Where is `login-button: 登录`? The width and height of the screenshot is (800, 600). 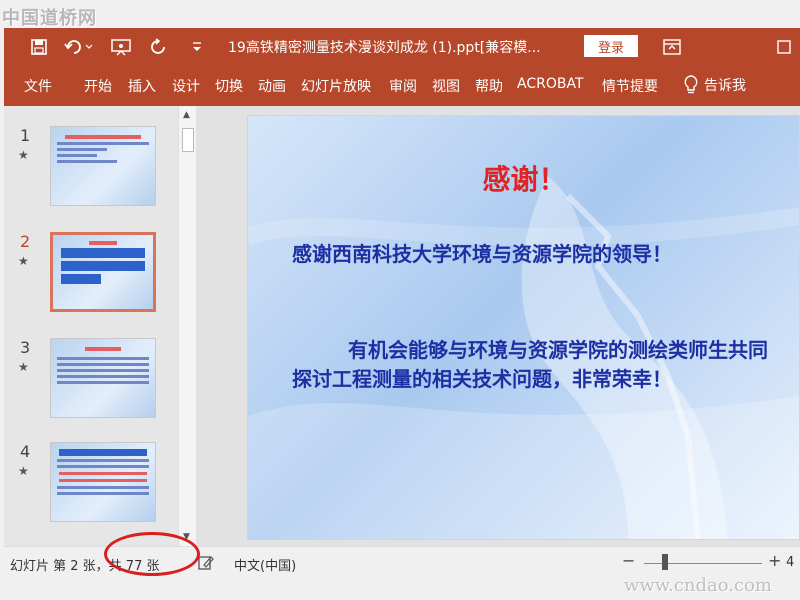 login-button: 登录 is located at coordinates (611, 46).